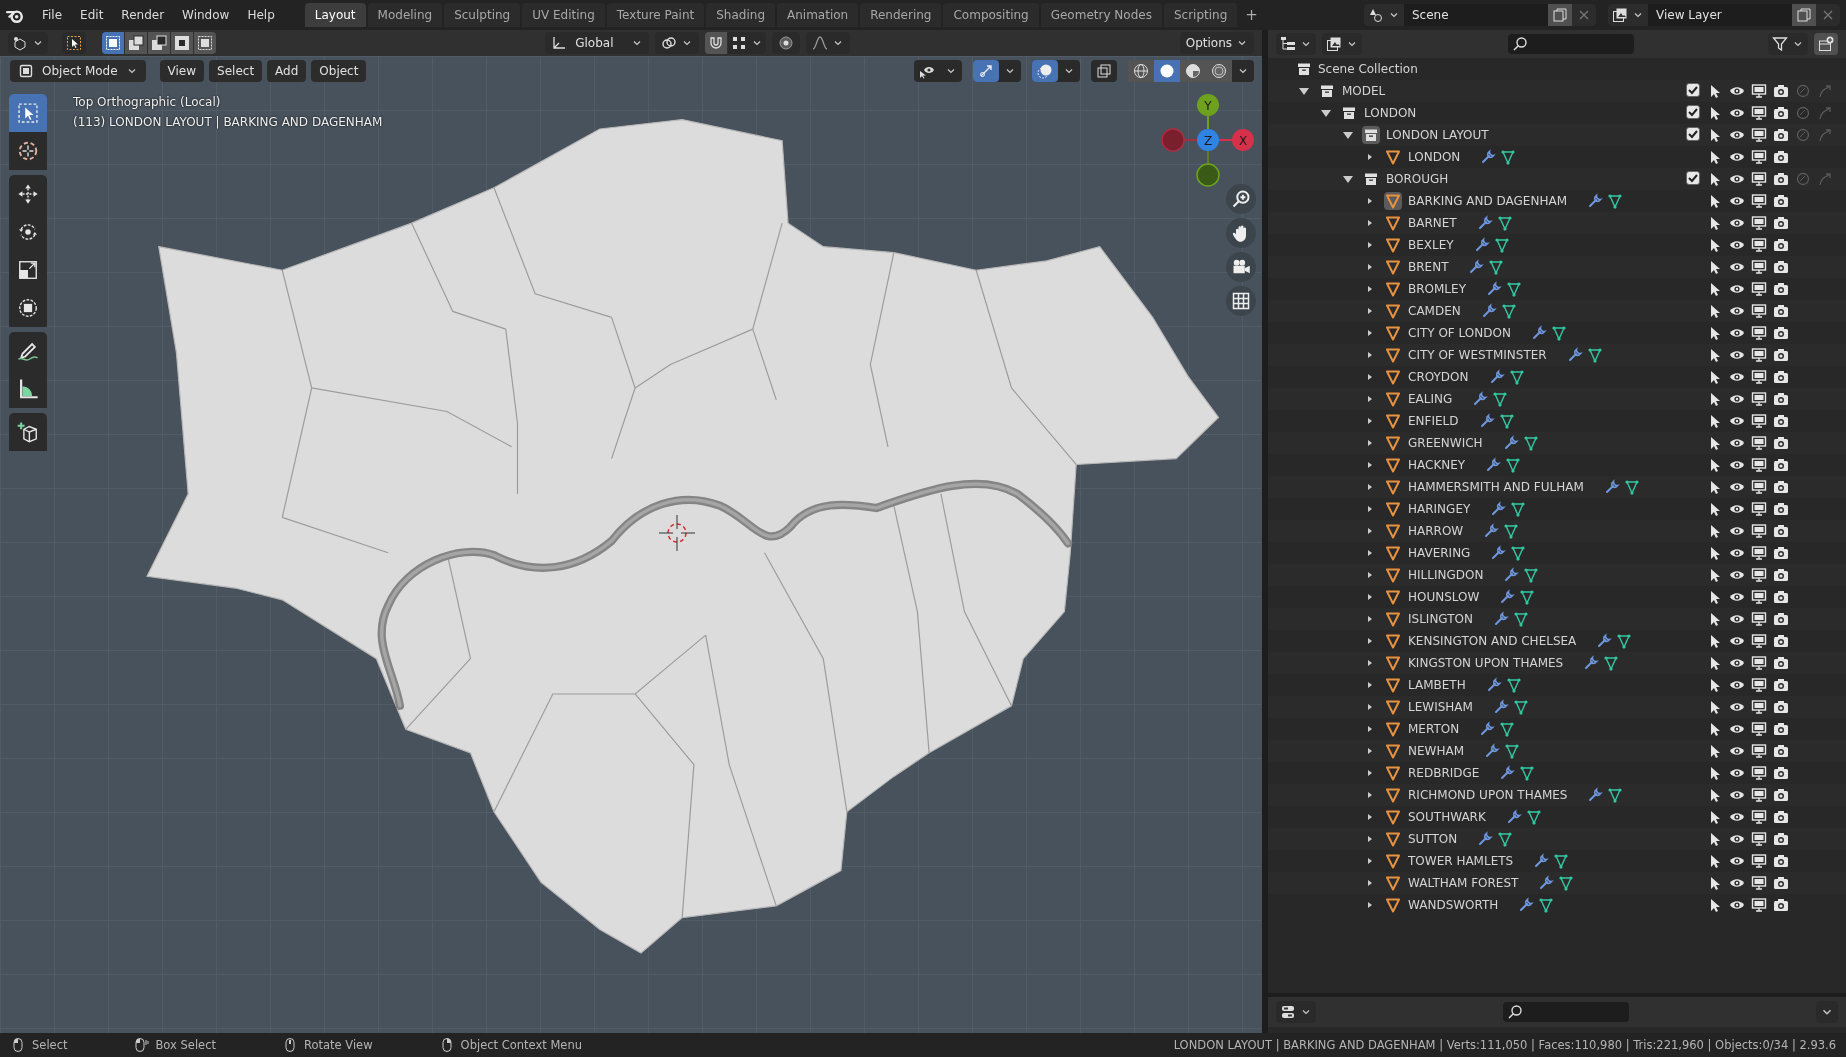  What do you see at coordinates (677, 43) in the screenshot?
I see `pivot-dropdown` at bounding box center [677, 43].